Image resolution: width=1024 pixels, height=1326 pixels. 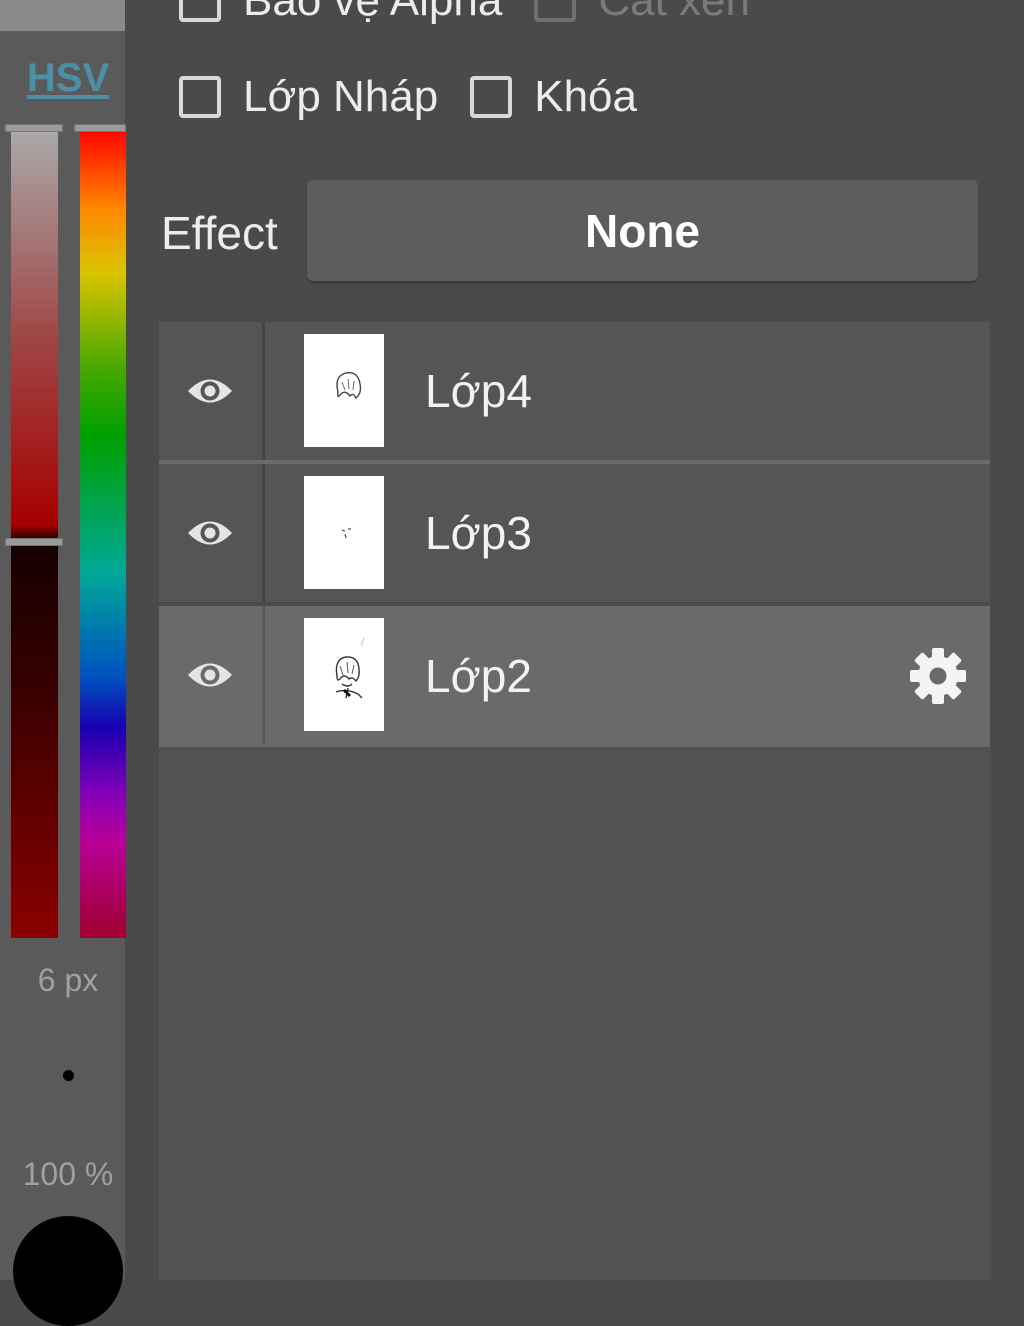 What do you see at coordinates (200, 97) in the screenshot?
I see `draft-layer-checkbox` at bounding box center [200, 97].